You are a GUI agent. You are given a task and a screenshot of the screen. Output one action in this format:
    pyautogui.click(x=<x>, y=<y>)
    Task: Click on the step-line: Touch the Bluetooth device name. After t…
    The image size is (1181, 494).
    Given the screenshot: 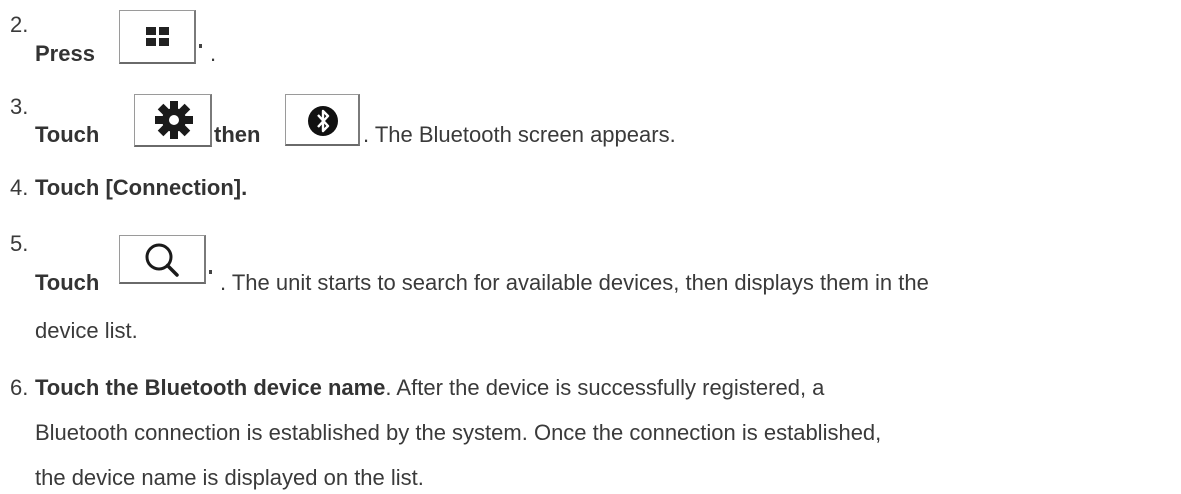 What is the action you would take?
    pyautogui.click(x=429, y=388)
    